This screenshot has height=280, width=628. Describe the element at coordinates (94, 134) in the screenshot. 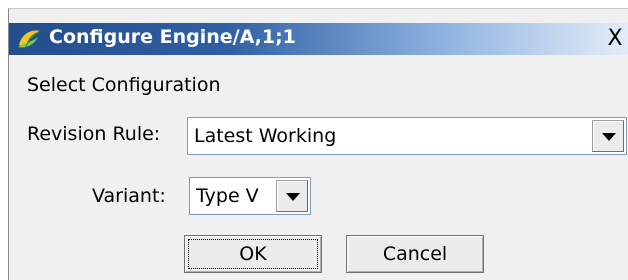

I see `revision-rule-label: Revision Rule:` at that location.